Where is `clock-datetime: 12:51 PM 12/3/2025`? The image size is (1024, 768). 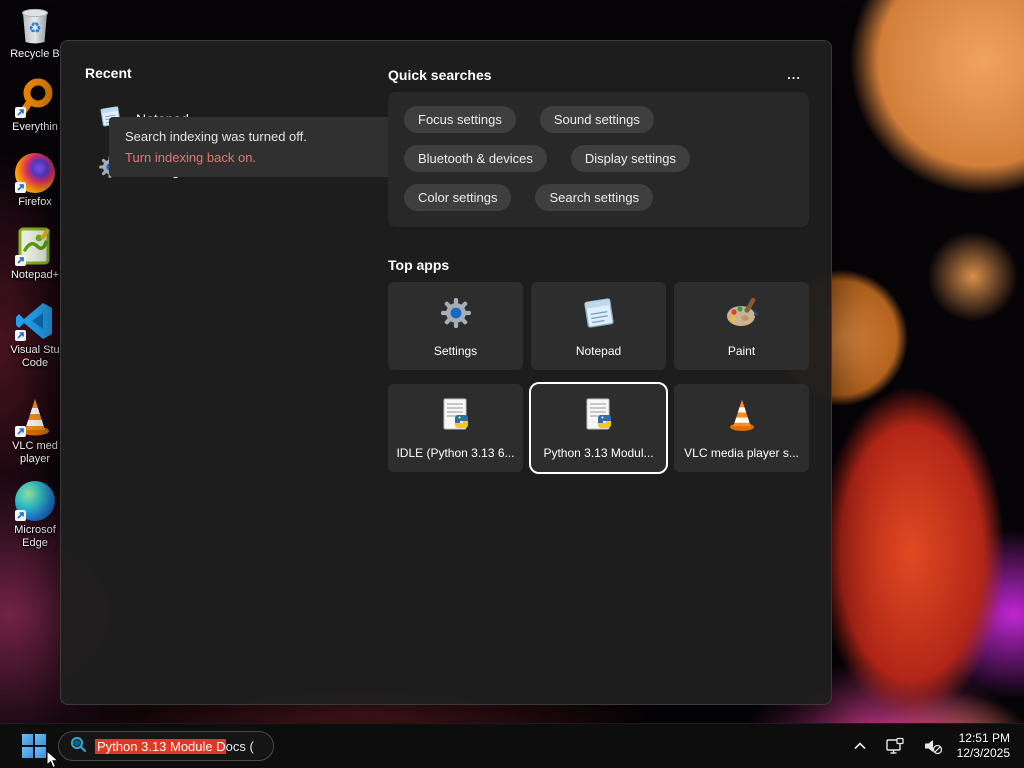
clock-datetime: 12:51 PM 12/3/2025 is located at coordinates (984, 746).